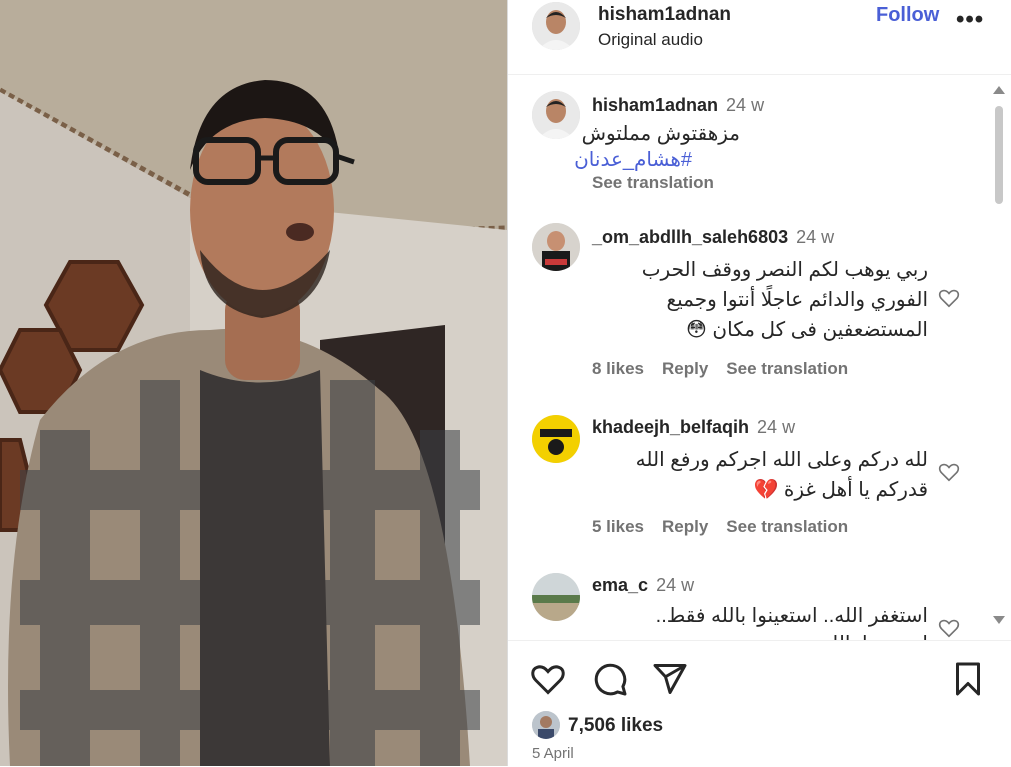  What do you see at coordinates (693, 427) in the screenshot?
I see `comment-username: khadeejh_belfaqih 24 w` at bounding box center [693, 427].